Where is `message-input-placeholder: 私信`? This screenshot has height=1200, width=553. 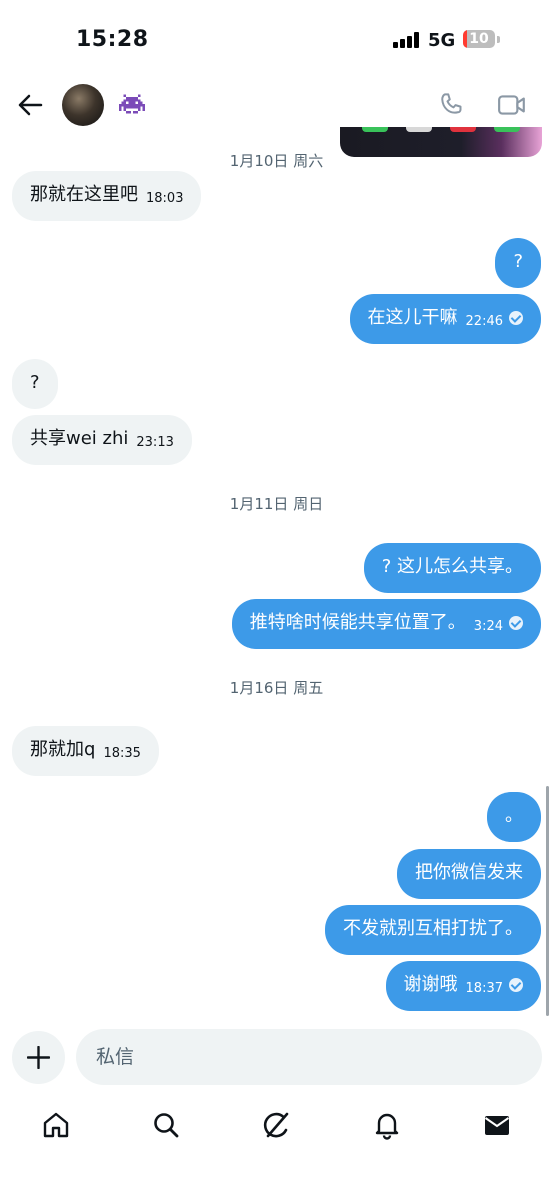
message-input-placeholder: 私信 is located at coordinates (115, 1057).